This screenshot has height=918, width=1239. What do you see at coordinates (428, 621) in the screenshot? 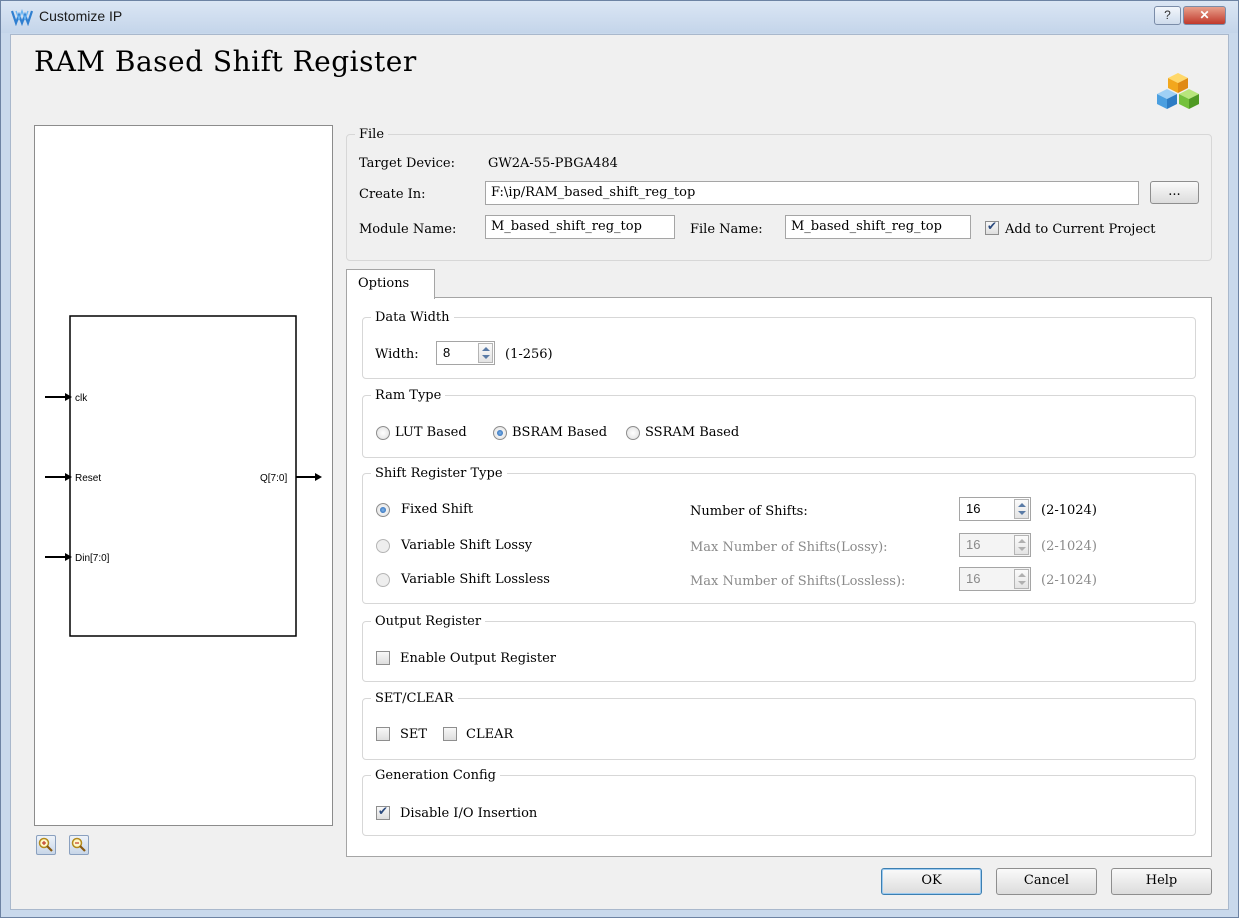
I see `output-register-legend: Output Register` at bounding box center [428, 621].